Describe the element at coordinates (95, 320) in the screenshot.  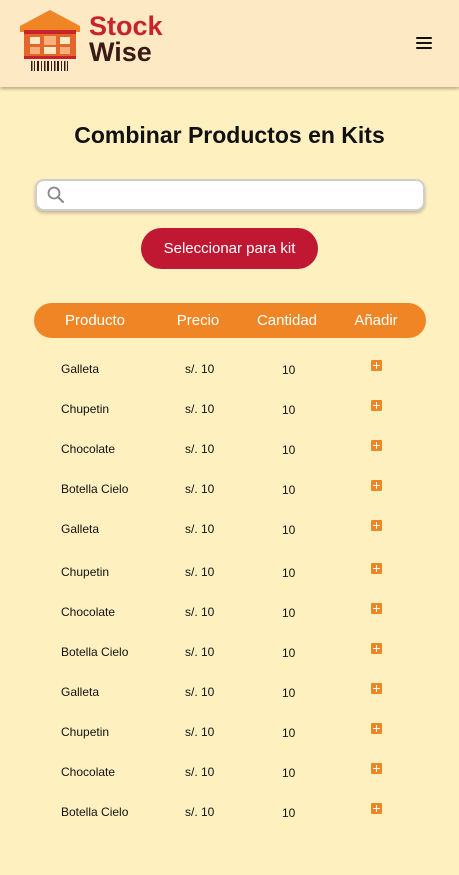
I see `column-header-product: Producto` at that location.